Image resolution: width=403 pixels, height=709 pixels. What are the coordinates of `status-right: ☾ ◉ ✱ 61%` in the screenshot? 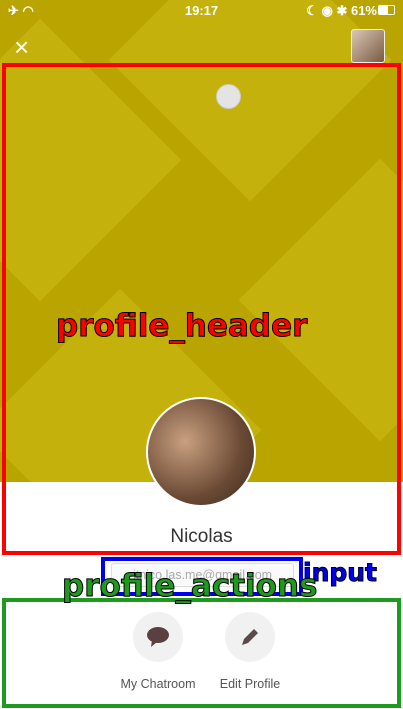 It's located at (341, 10).